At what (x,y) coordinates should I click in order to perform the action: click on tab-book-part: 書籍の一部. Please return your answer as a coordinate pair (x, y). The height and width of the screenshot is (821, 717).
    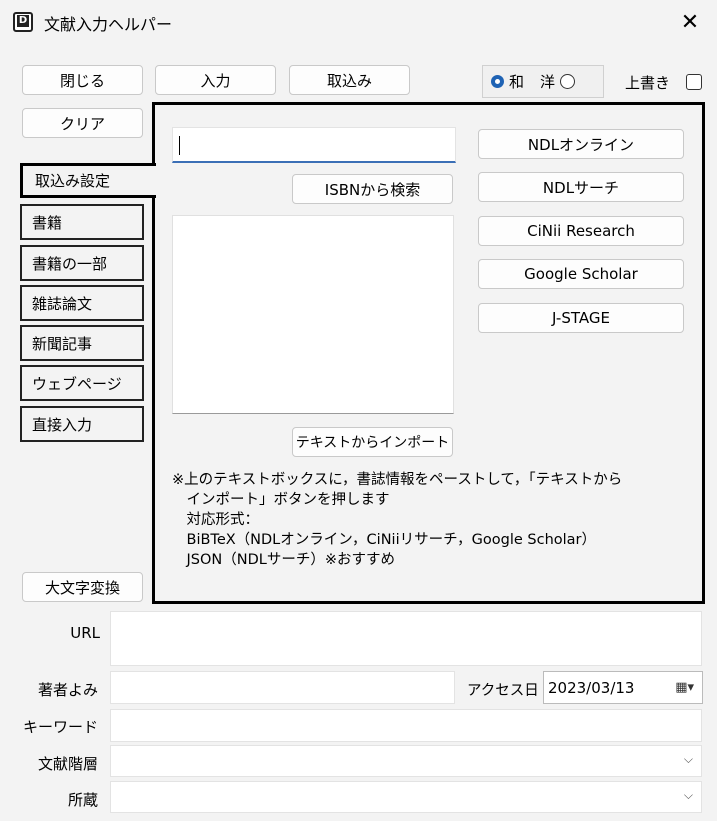
    Looking at the image, I should click on (82, 263).